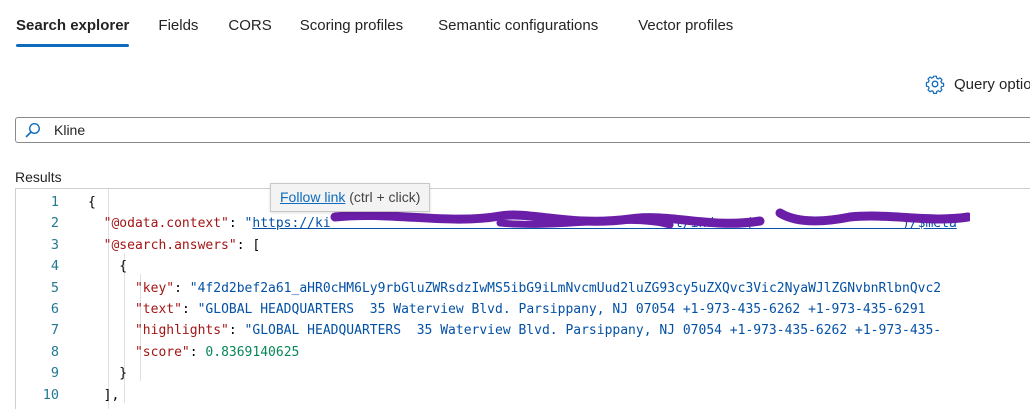  I want to click on code-token: "@search.answers", so click(170, 245).